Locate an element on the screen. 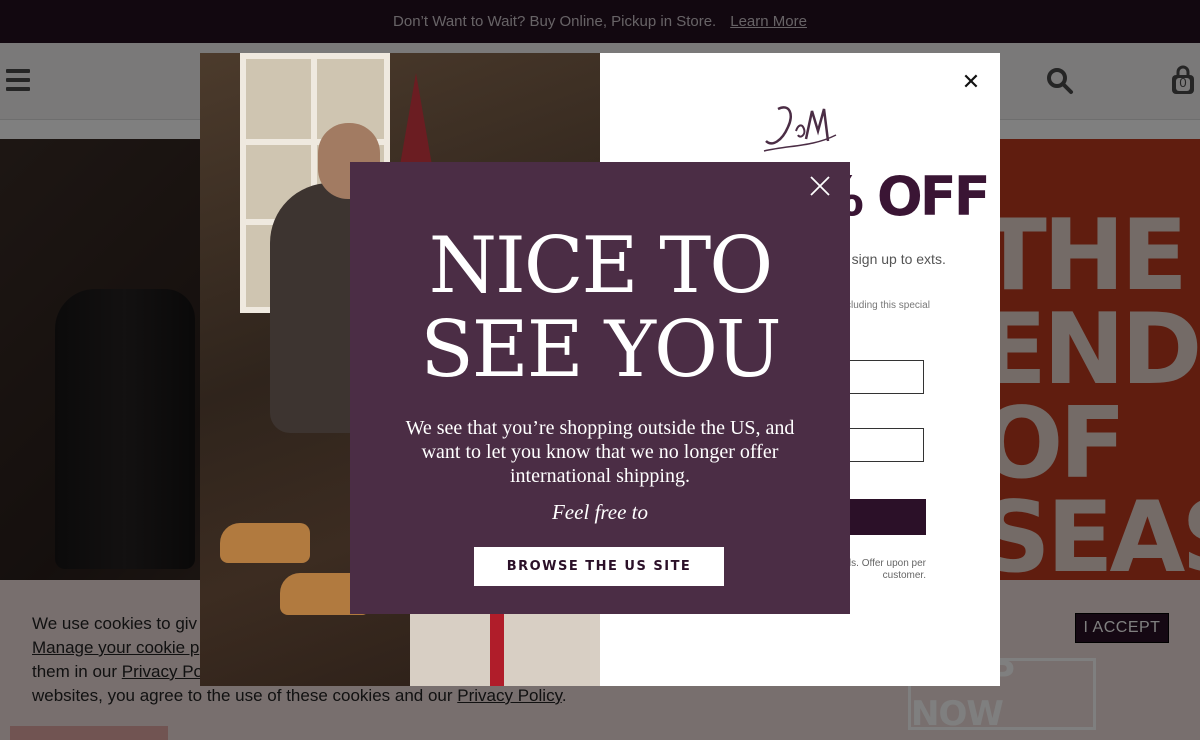  popup-heading: NICE TO SEE YOU is located at coordinates (600, 308).